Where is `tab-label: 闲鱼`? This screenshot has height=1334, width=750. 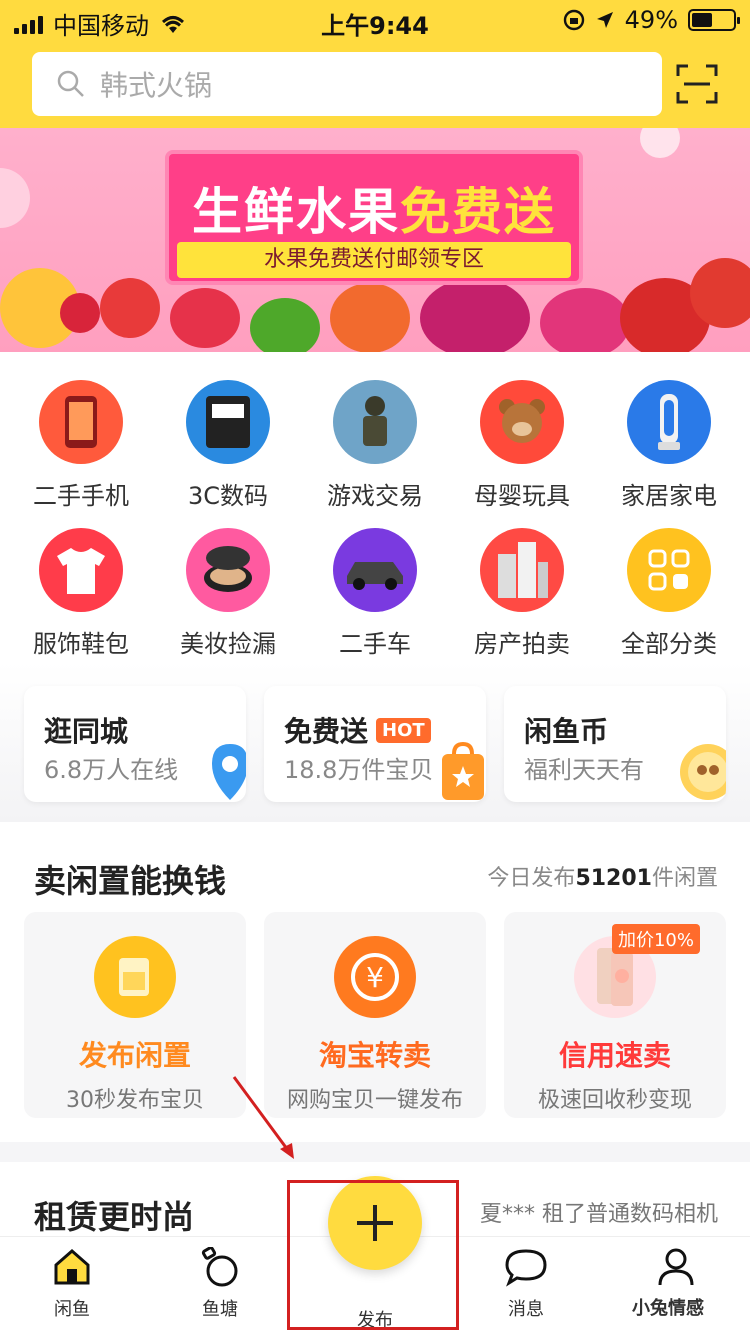 tab-label: 闲鱼 is located at coordinates (72, 1309).